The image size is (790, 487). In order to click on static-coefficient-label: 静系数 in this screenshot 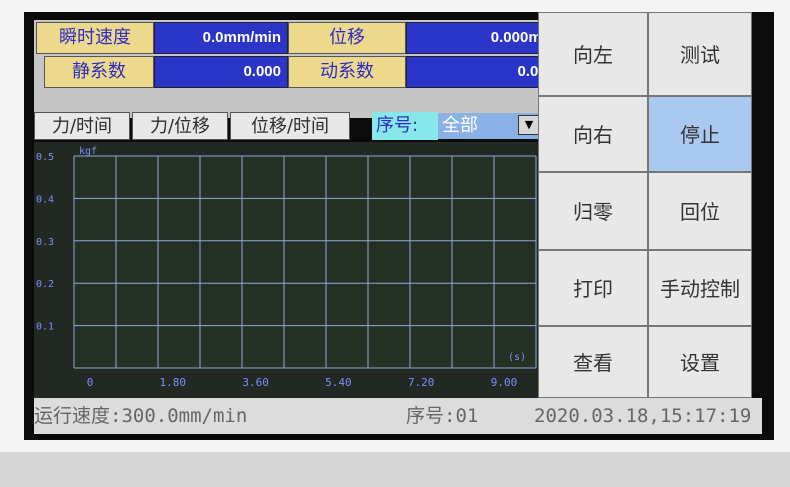, I will do `click(99, 72)`.